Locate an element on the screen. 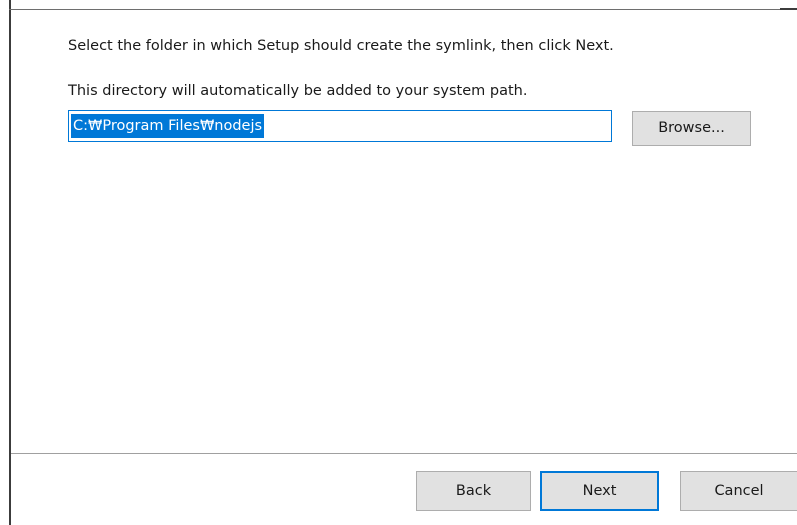 This screenshot has width=797, height=525. install-path-input: C:₩Program Files₩nodejs is located at coordinates (340, 126).